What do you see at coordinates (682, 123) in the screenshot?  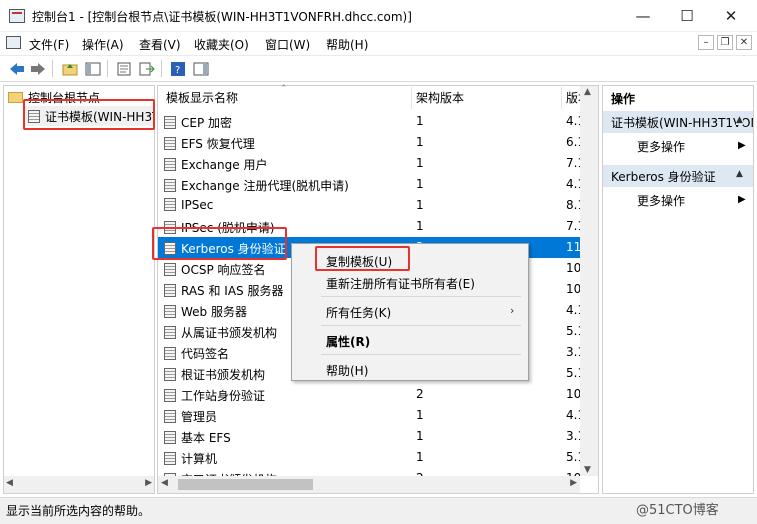 I see `actions-section-label: 证书模板(WIN-HH3T1VONFRH.dhcc.com)` at bounding box center [682, 123].